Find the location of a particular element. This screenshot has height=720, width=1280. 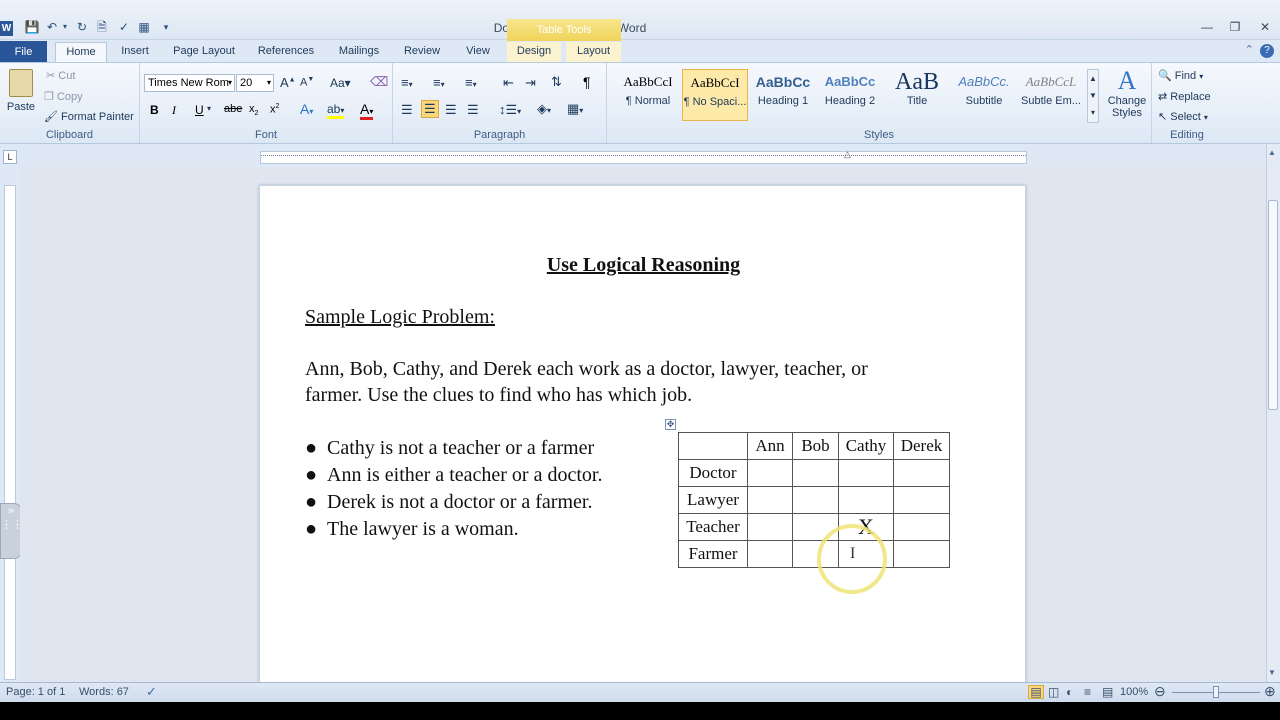

decrease-indent-icon: ⇤ is located at coordinates (508, 83).